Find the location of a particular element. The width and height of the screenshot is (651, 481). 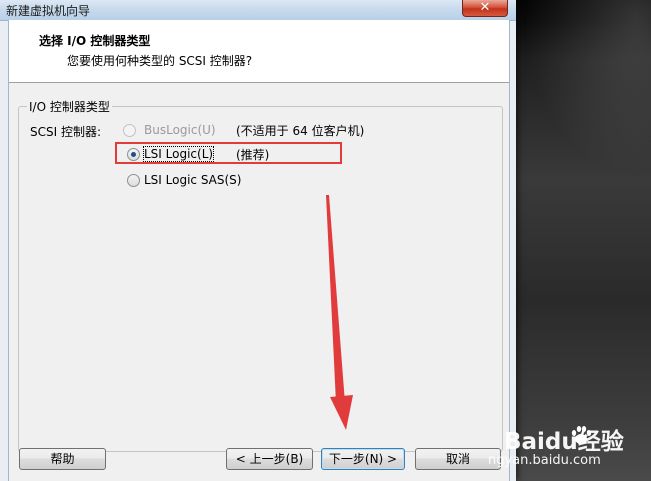

wizard-header: 选择 I/O 控制器类型 您要使用何种类型的 SCSI 控制器? is located at coordinates (259, 51).